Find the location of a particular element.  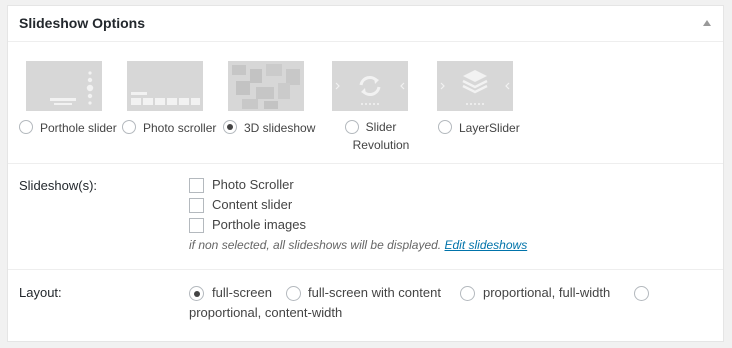

layout-proportional-full-width-label: proportional, full-width is located at coordinates (547, 292).